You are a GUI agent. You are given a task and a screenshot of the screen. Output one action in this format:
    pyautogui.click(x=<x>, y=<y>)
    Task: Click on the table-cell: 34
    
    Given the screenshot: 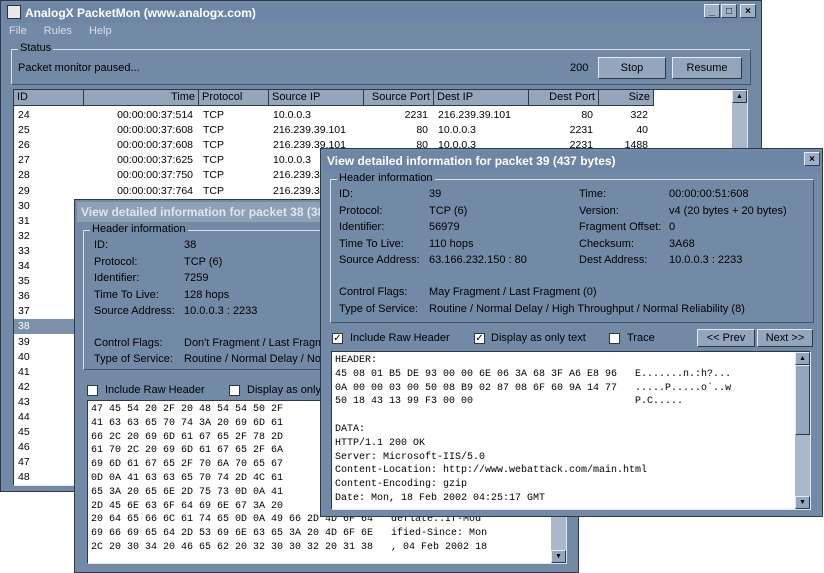 What is the action you would take?
    pyautogui.click(x=24, y=266)
    